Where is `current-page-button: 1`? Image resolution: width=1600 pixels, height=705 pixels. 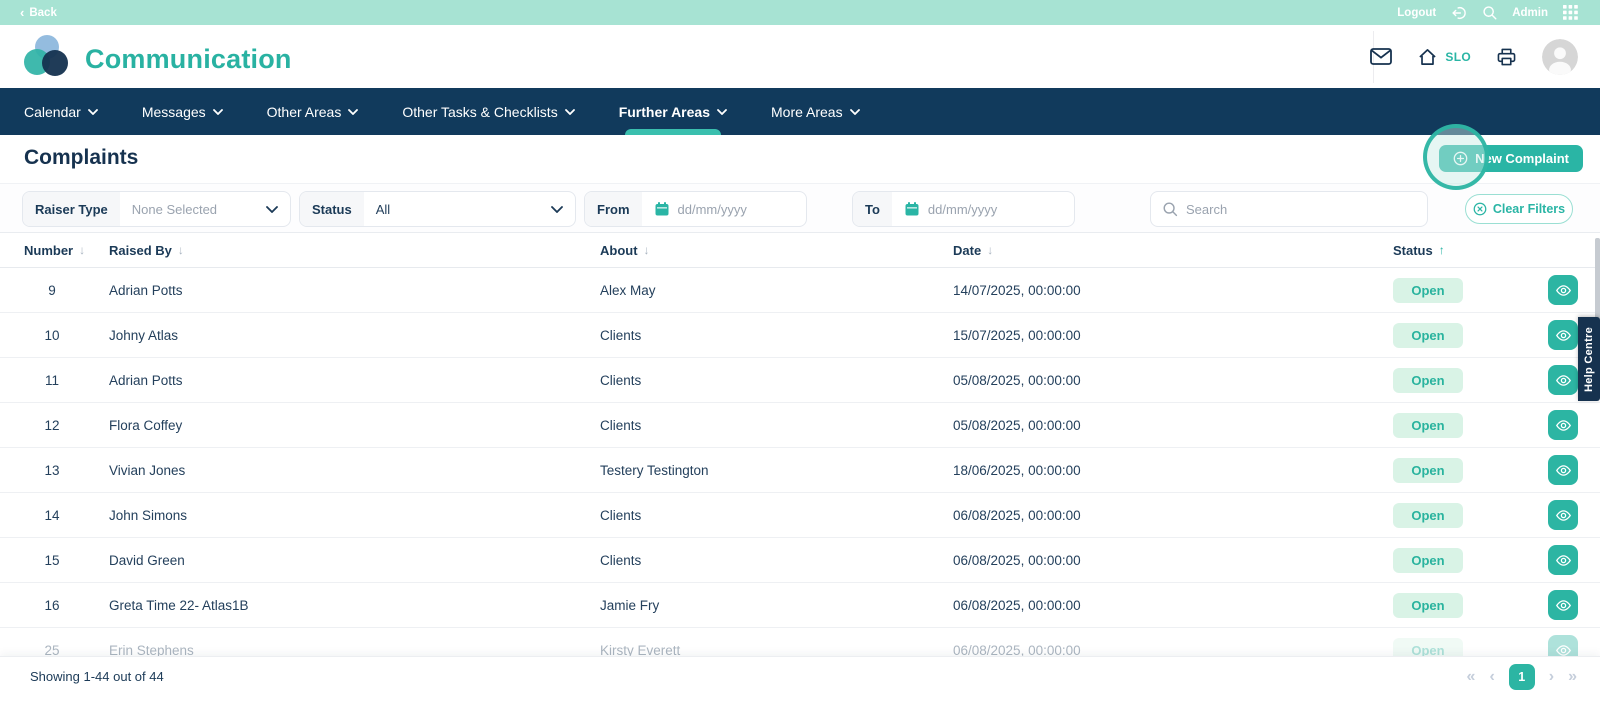
current-page-button: 1 is located at coordinates (1521, 677).